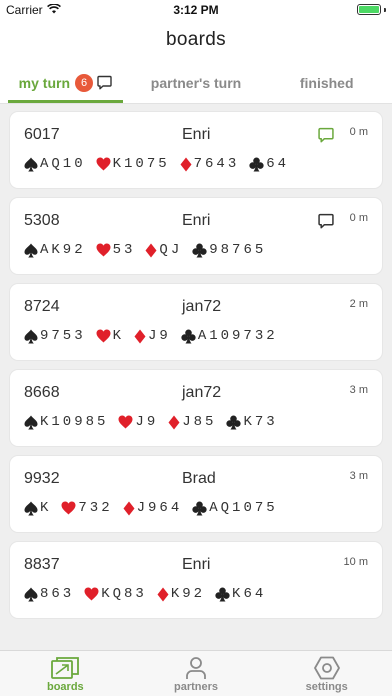 Image resolution: width=392 pixels, height=696 pixels. Describe the element at coordinates (196, 408) in the screenshot. I see `board-card: 8668 jan72 3 m K10985 J9 J85 K73` at that location.